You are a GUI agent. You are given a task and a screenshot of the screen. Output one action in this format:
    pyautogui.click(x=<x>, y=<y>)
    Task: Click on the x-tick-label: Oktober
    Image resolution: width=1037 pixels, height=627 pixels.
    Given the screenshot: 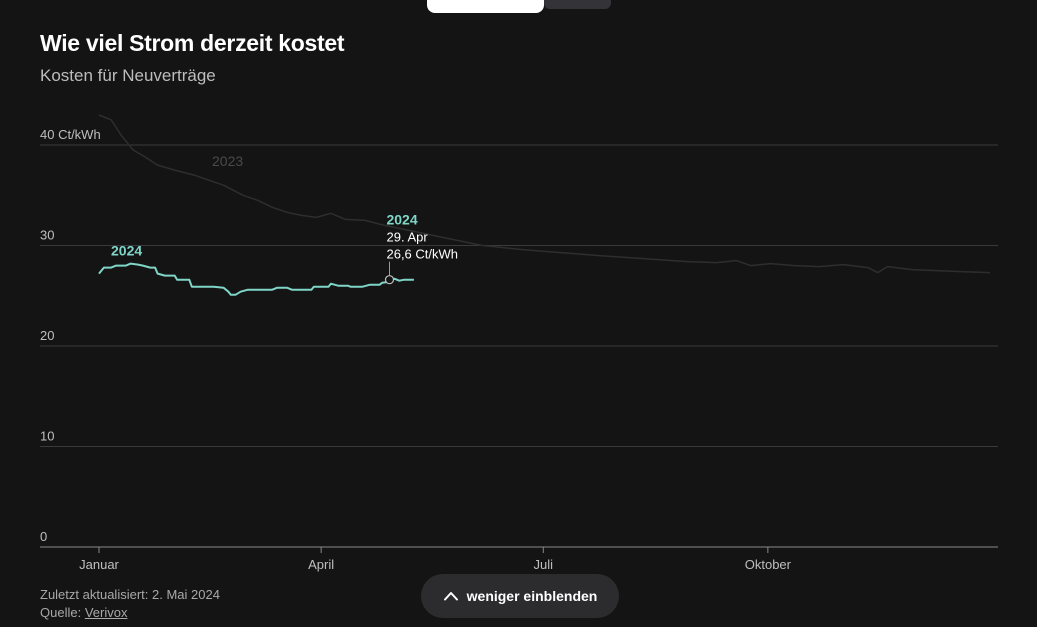 What is the action you would take?
    pyautogui.click(x=768, y=564)
    